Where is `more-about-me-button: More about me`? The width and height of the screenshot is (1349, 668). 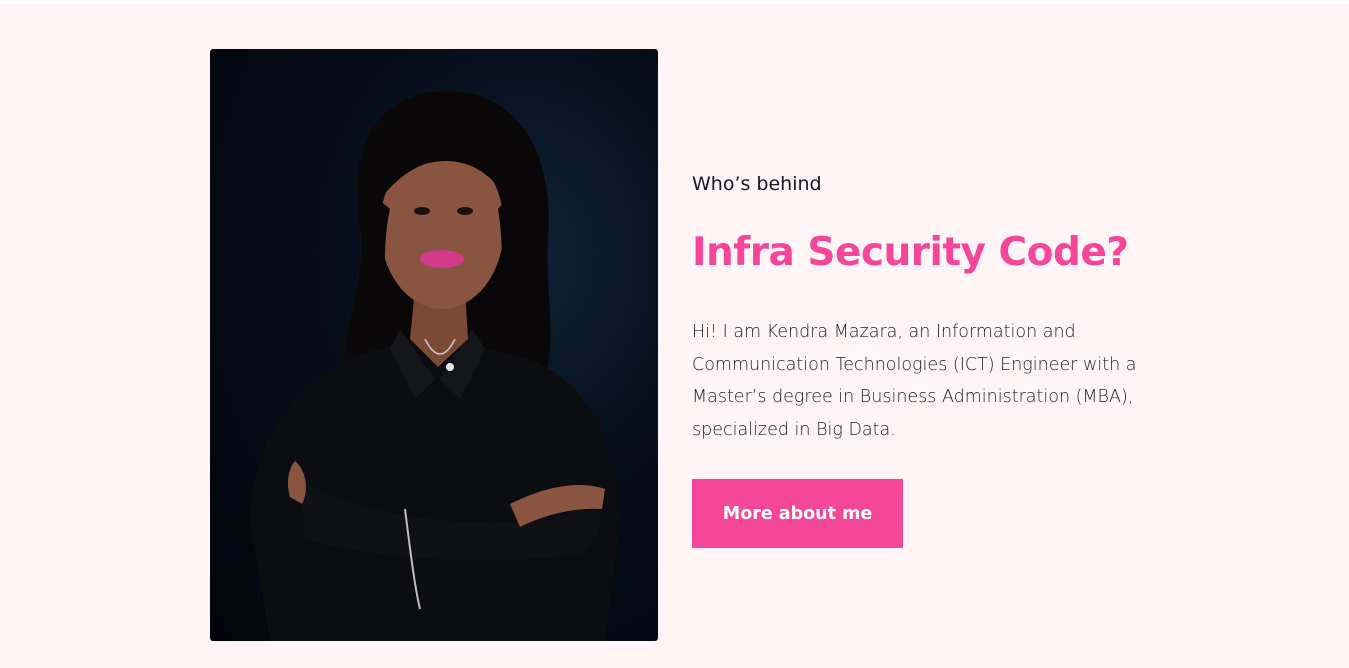 more-about-me-button: More about me is located at coordinates (797, 513).